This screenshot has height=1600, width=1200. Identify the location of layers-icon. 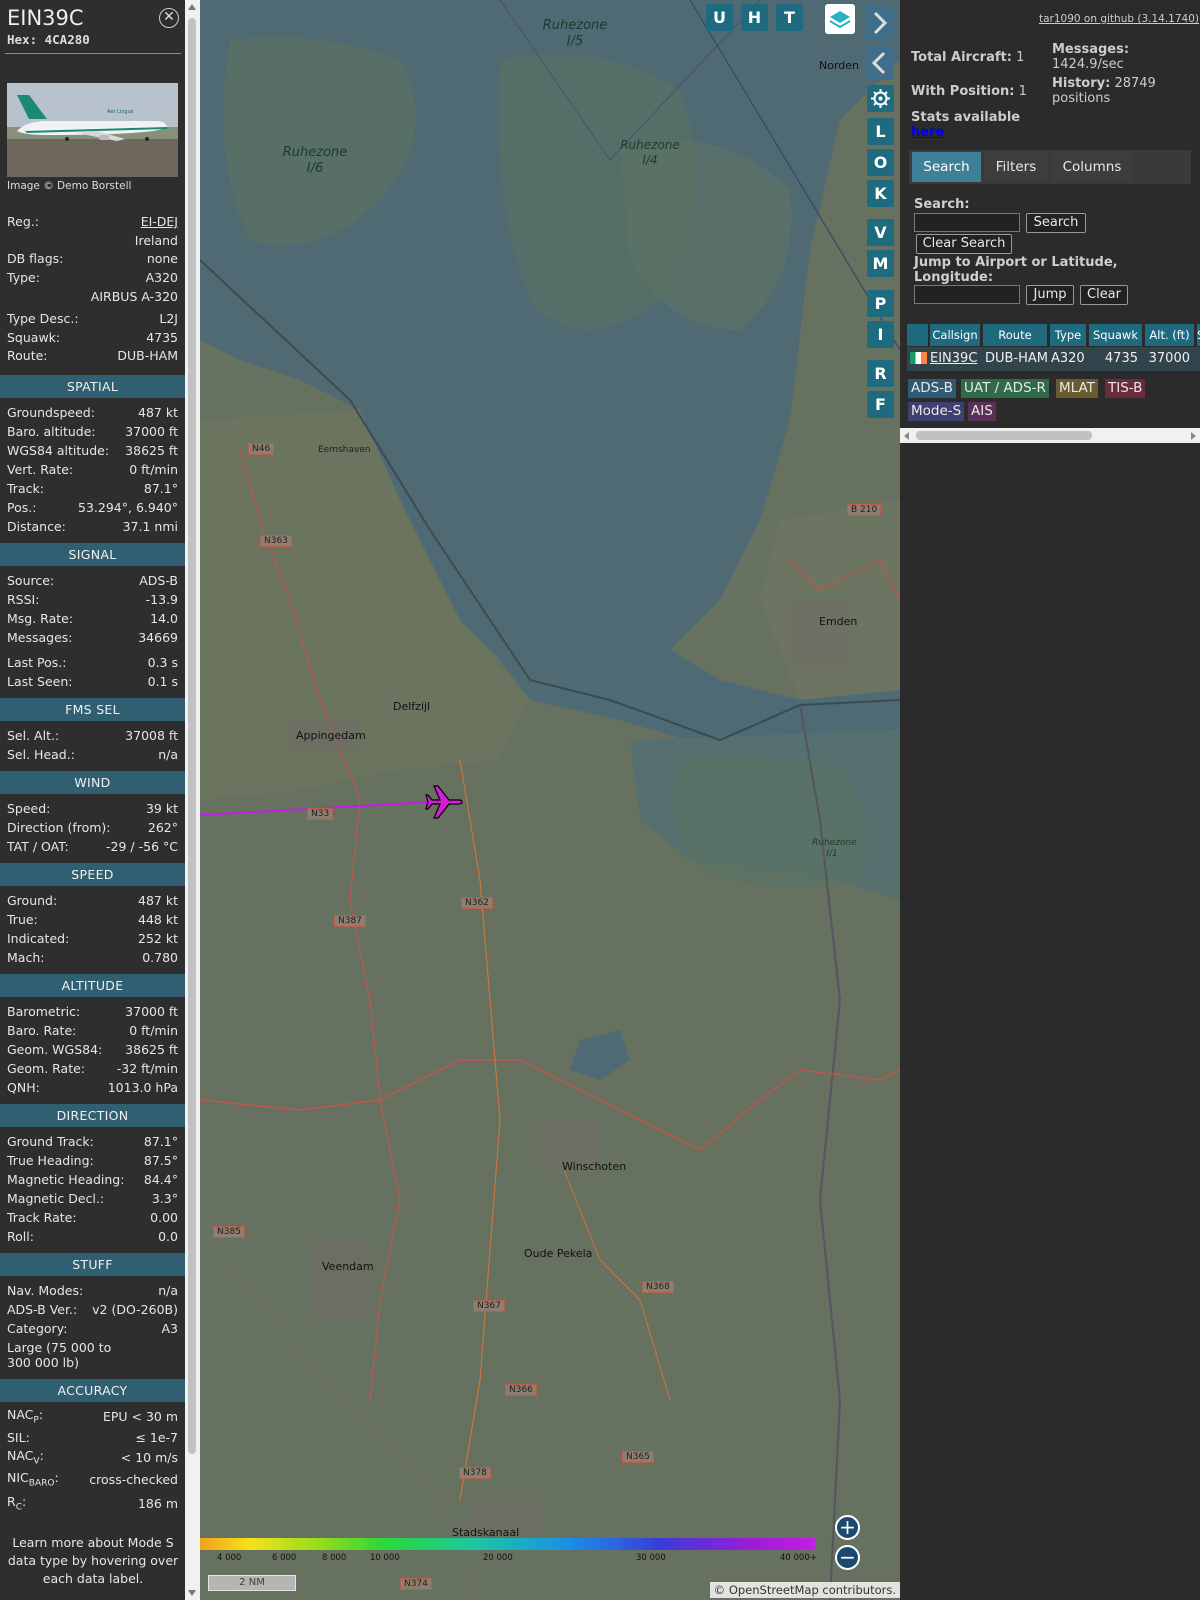
(840, 19).